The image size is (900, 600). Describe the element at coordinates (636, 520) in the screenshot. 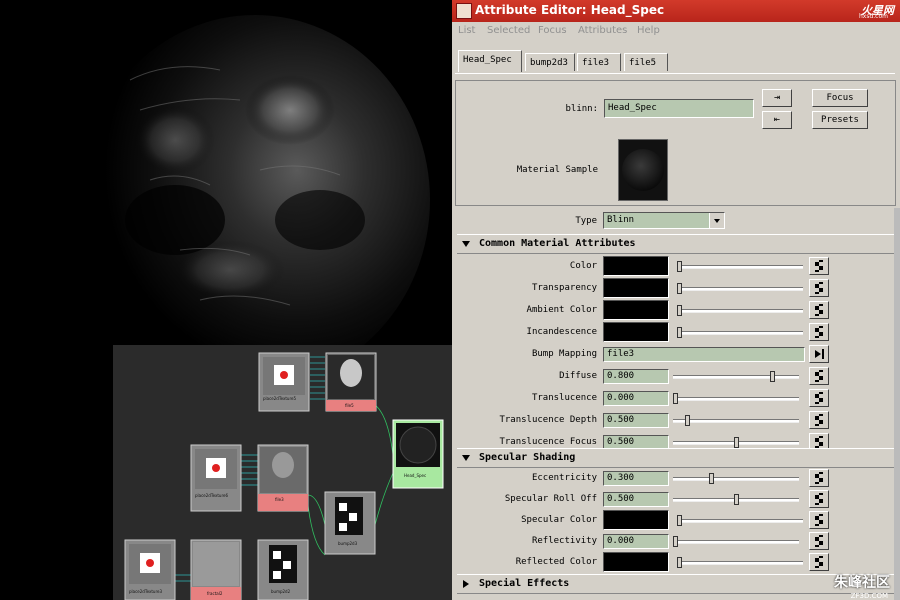

I see `specular-color-swatch` at that location.